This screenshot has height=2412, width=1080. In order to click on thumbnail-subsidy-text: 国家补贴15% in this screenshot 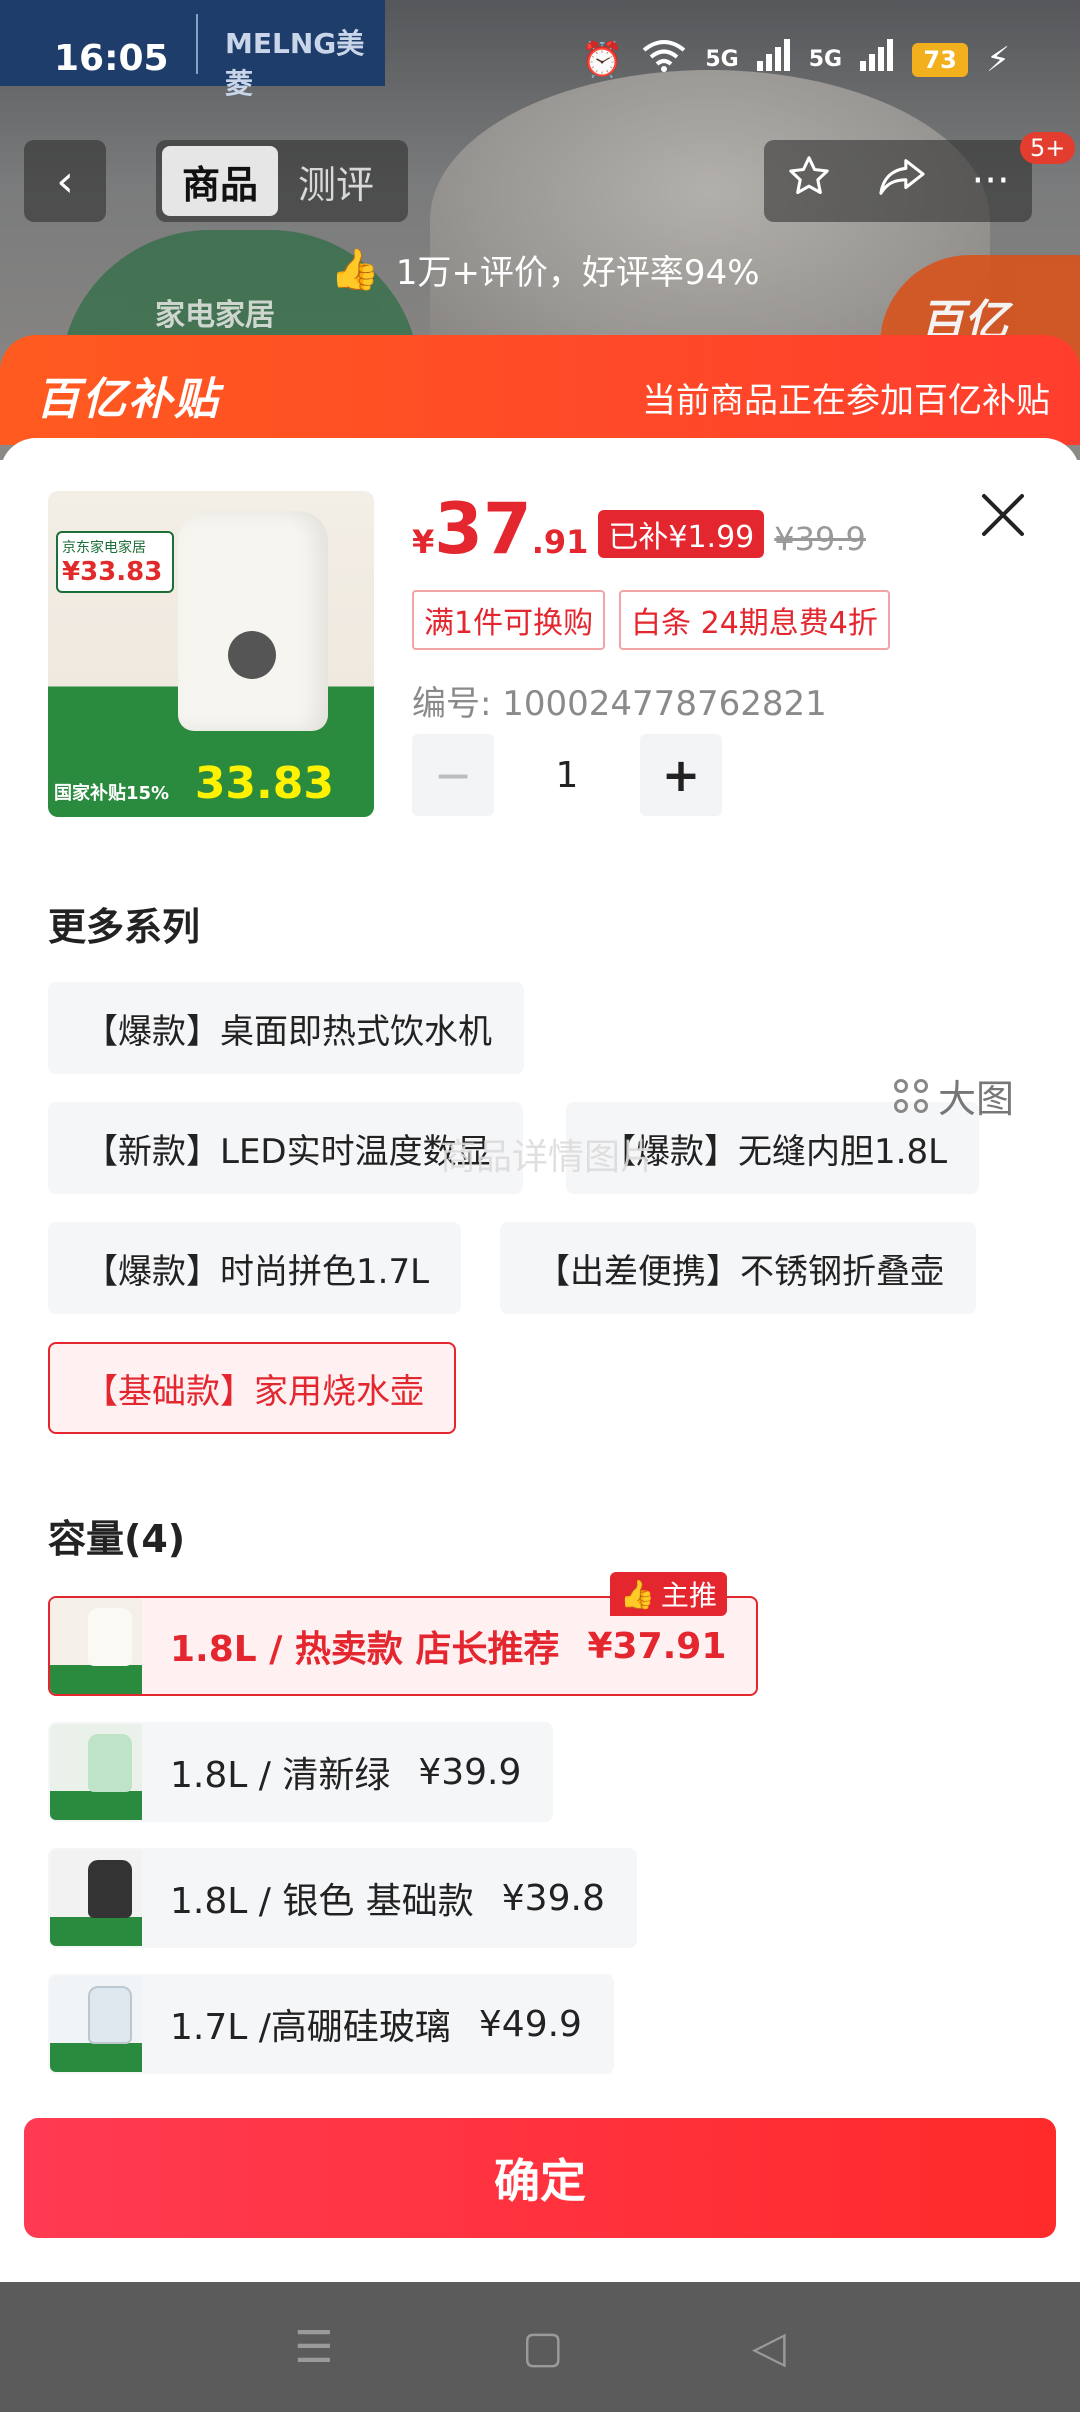, I will do `click(112, 793)`.